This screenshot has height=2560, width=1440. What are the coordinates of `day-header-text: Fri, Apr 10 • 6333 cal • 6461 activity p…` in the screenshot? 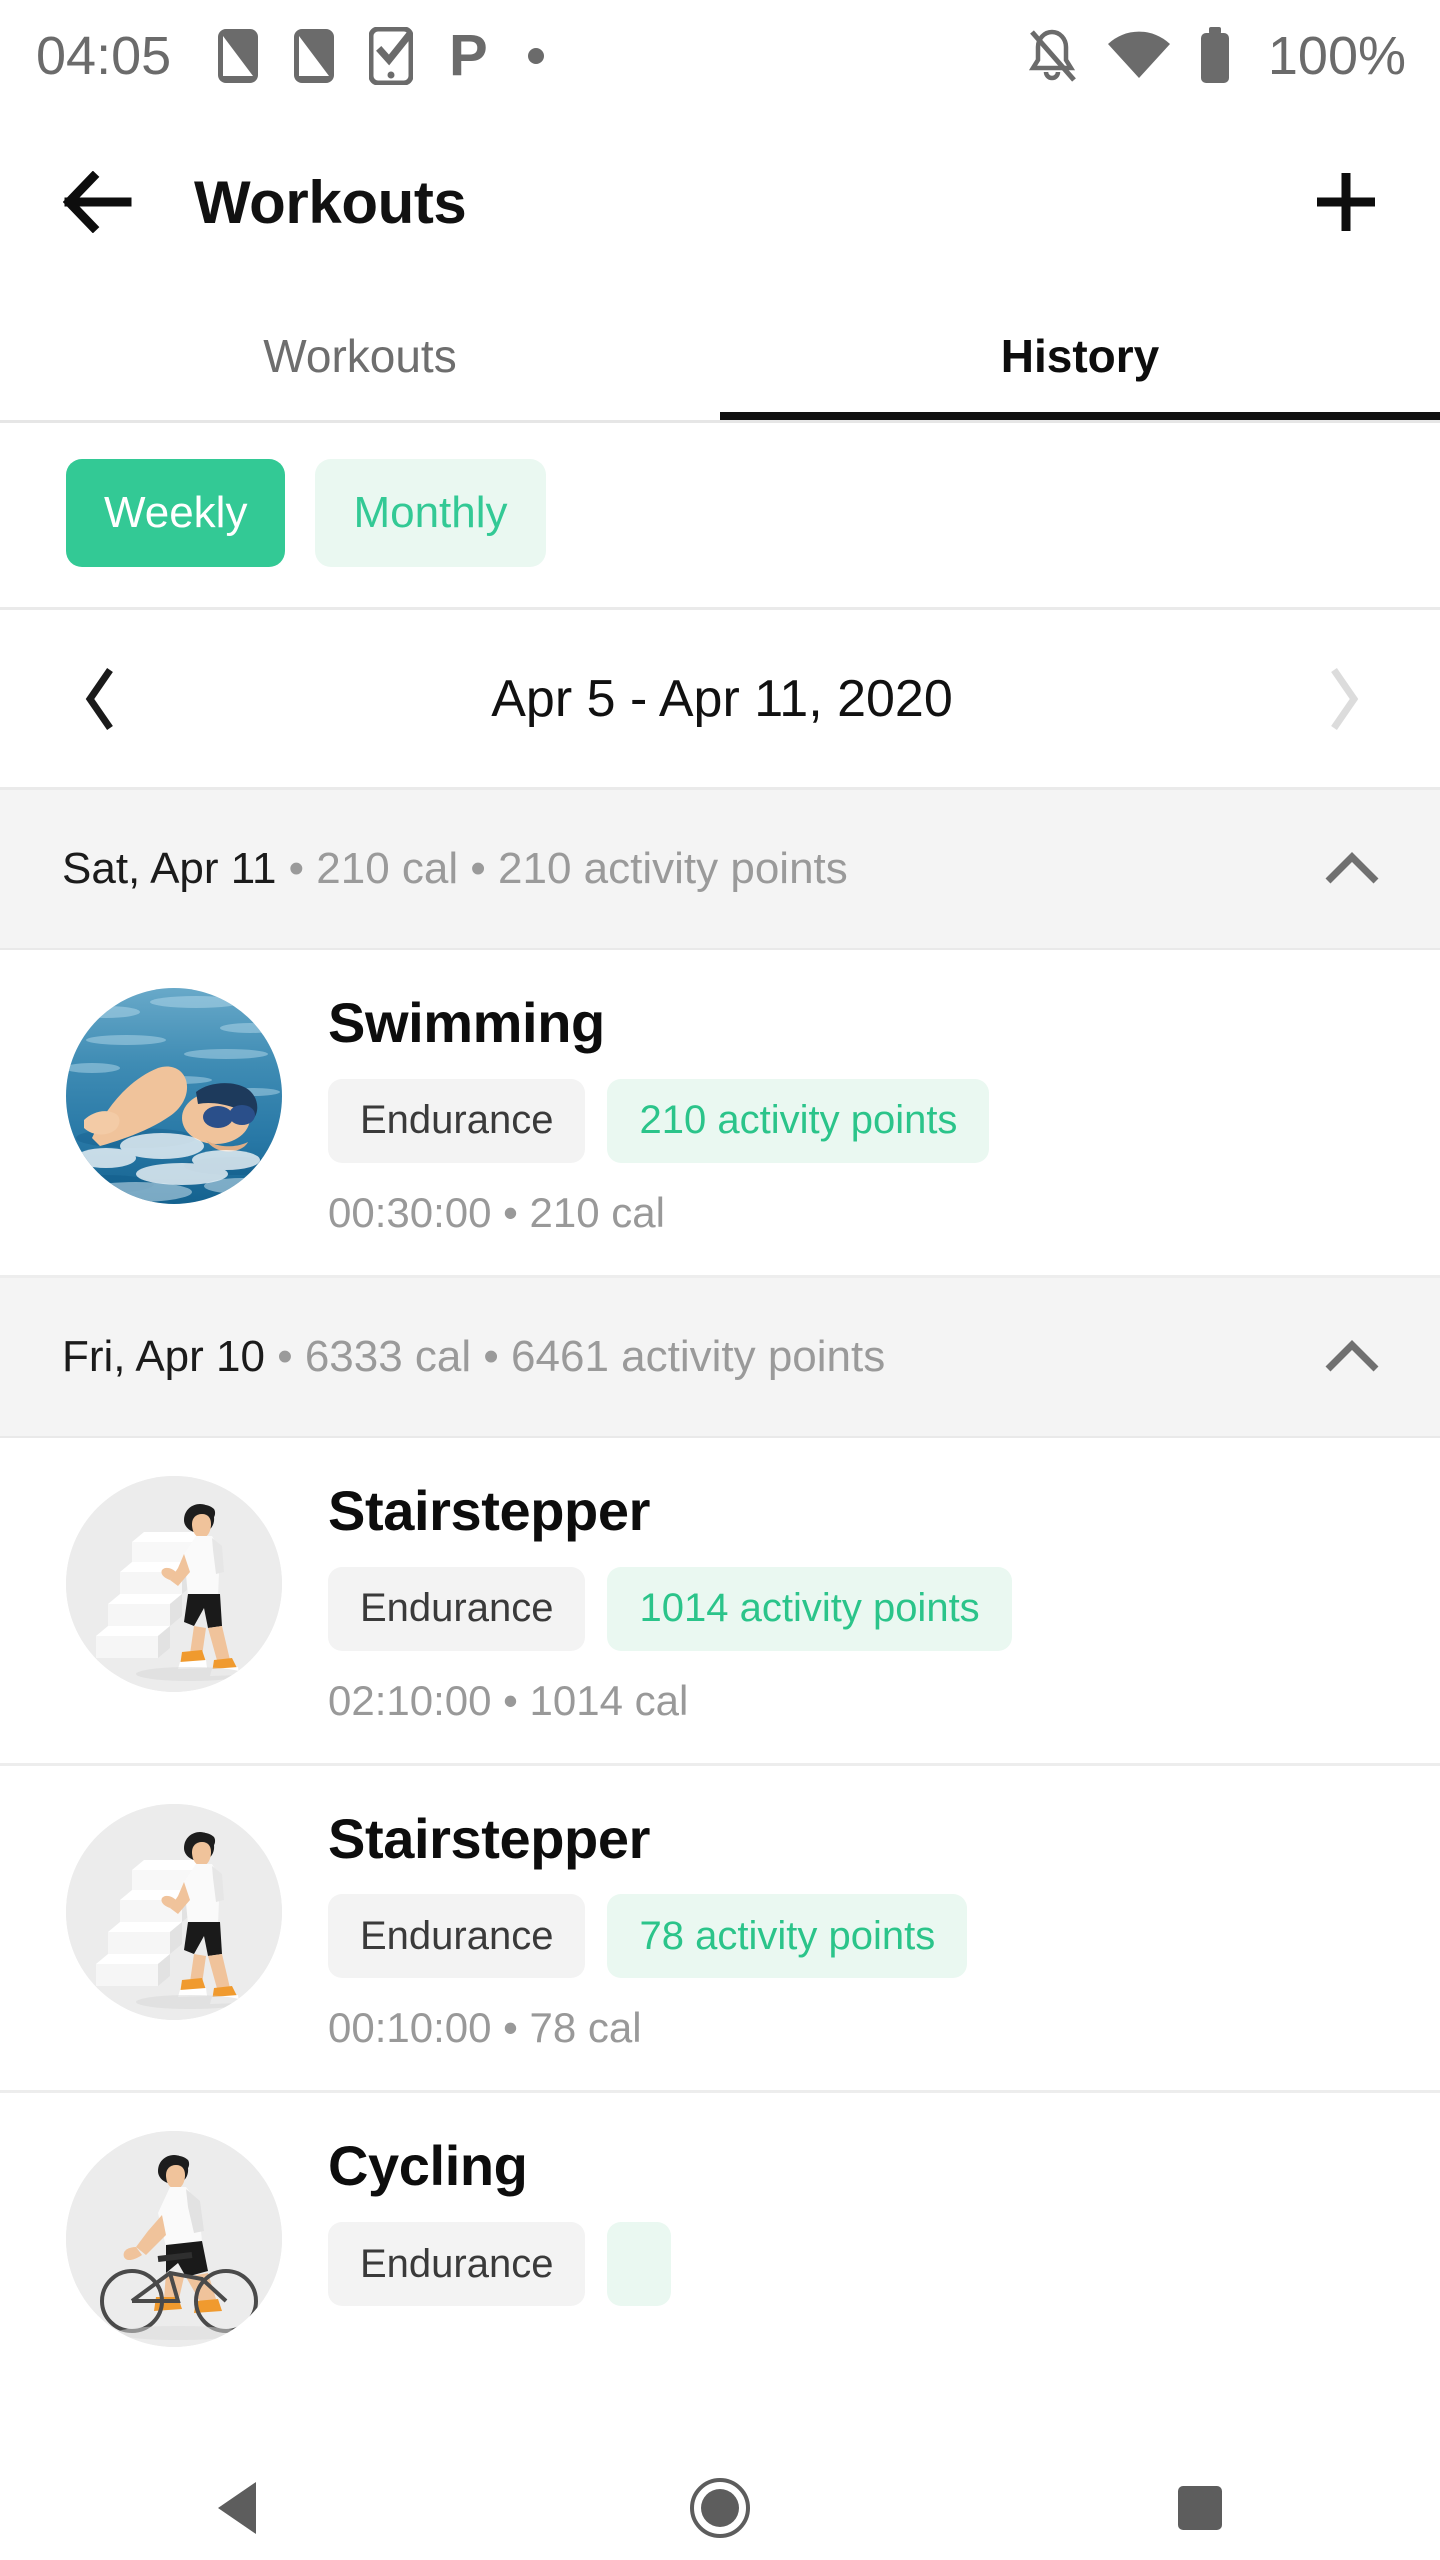 It's located at (689, 1357).